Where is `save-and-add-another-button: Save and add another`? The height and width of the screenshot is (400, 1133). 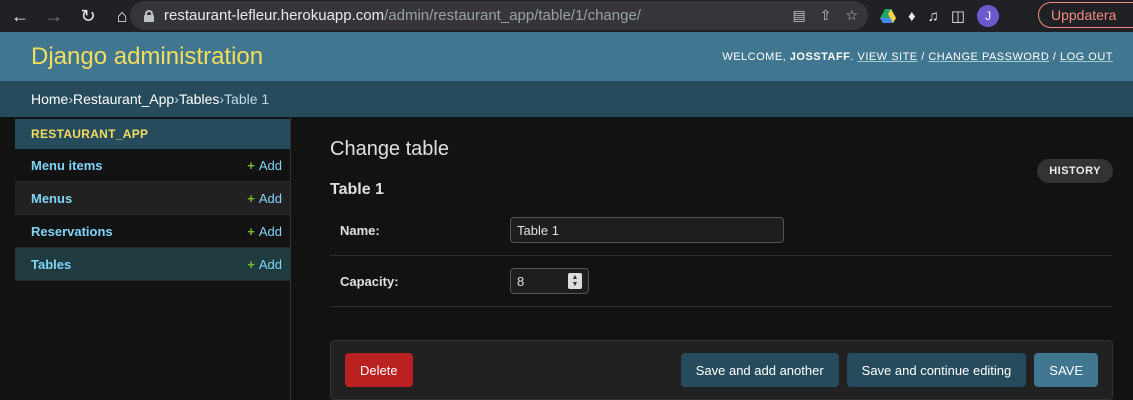
save-and-add-another-button: Save and add another is located at coordinates (759, 370).